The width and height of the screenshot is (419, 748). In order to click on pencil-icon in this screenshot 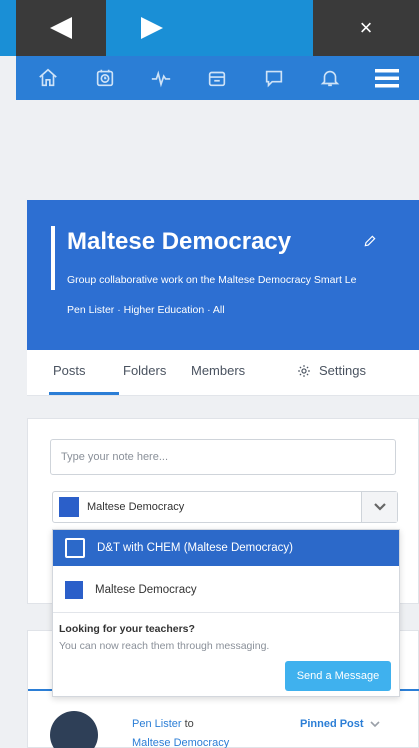, I will do `click(370, 243)`.